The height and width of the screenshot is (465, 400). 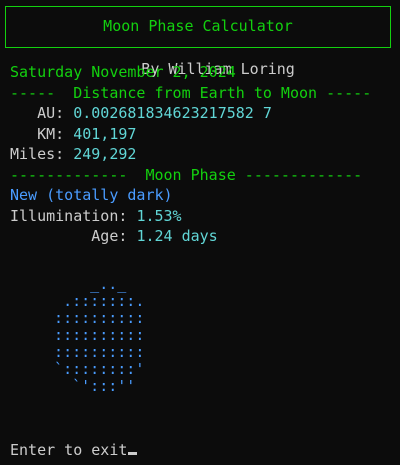 I want to click on km-row: KM: 401,197, so click(x=73, y=134).